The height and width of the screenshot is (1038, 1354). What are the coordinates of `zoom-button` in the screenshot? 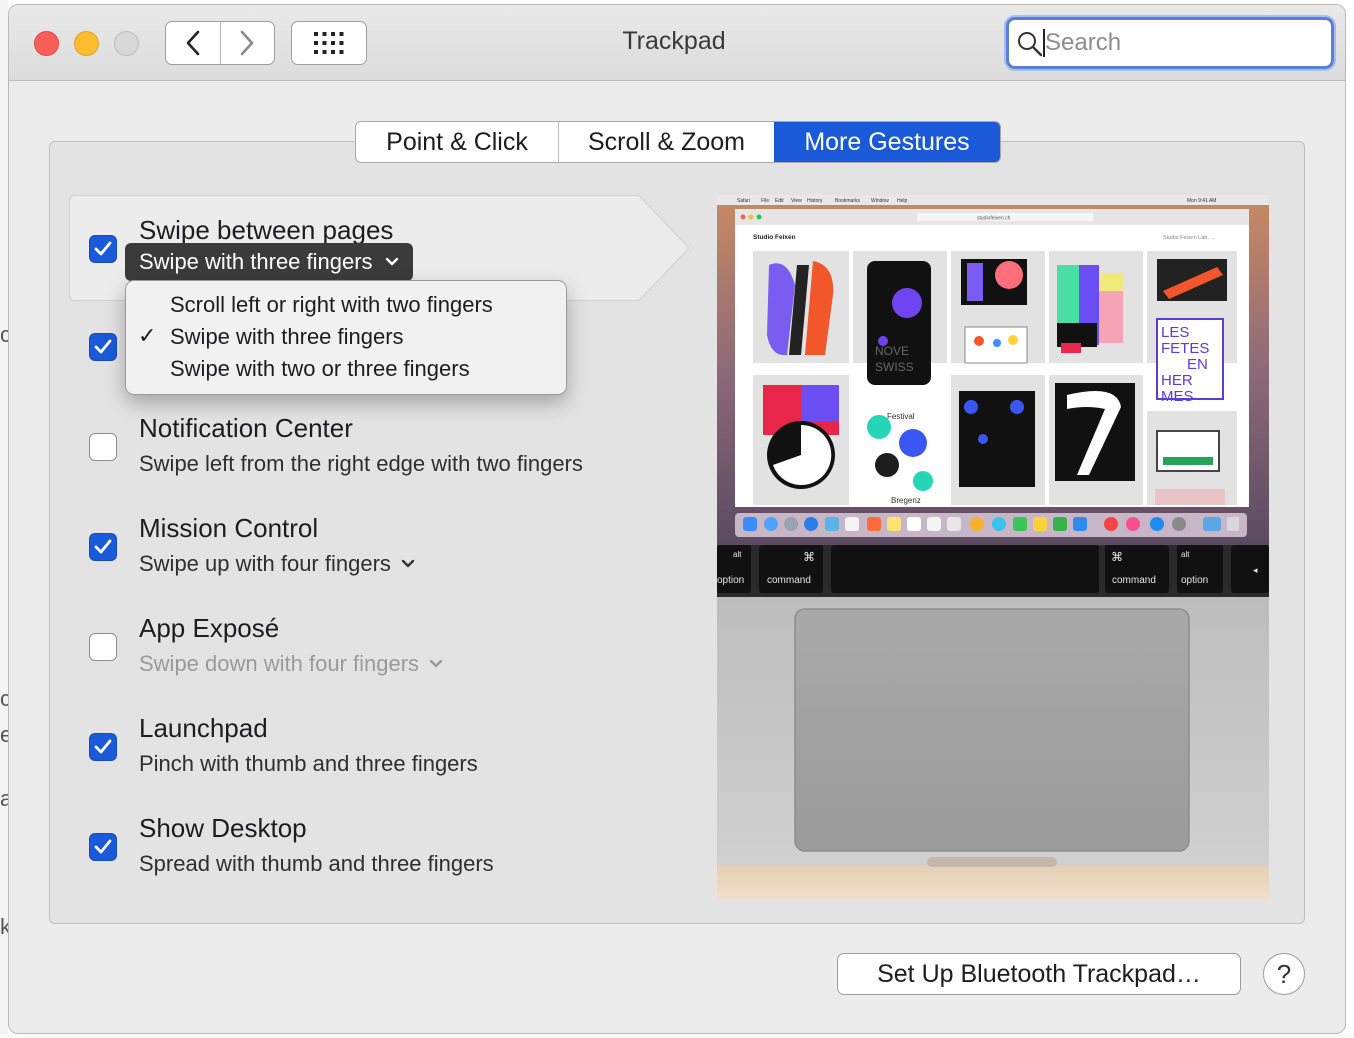 It's located at (126, 43).